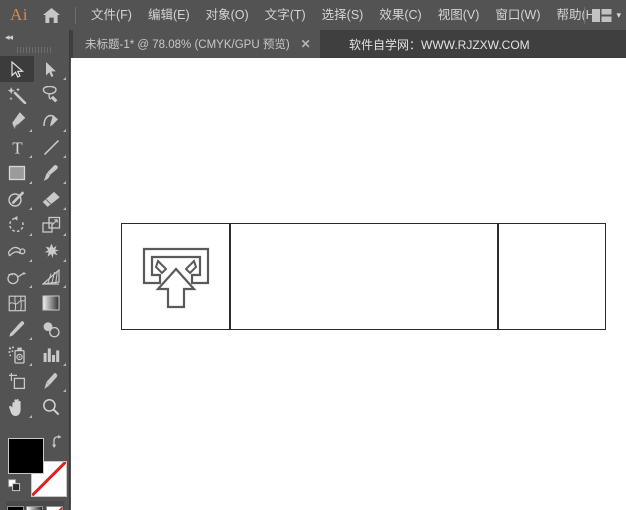  I want to click on color-controls, so click(35, 472).